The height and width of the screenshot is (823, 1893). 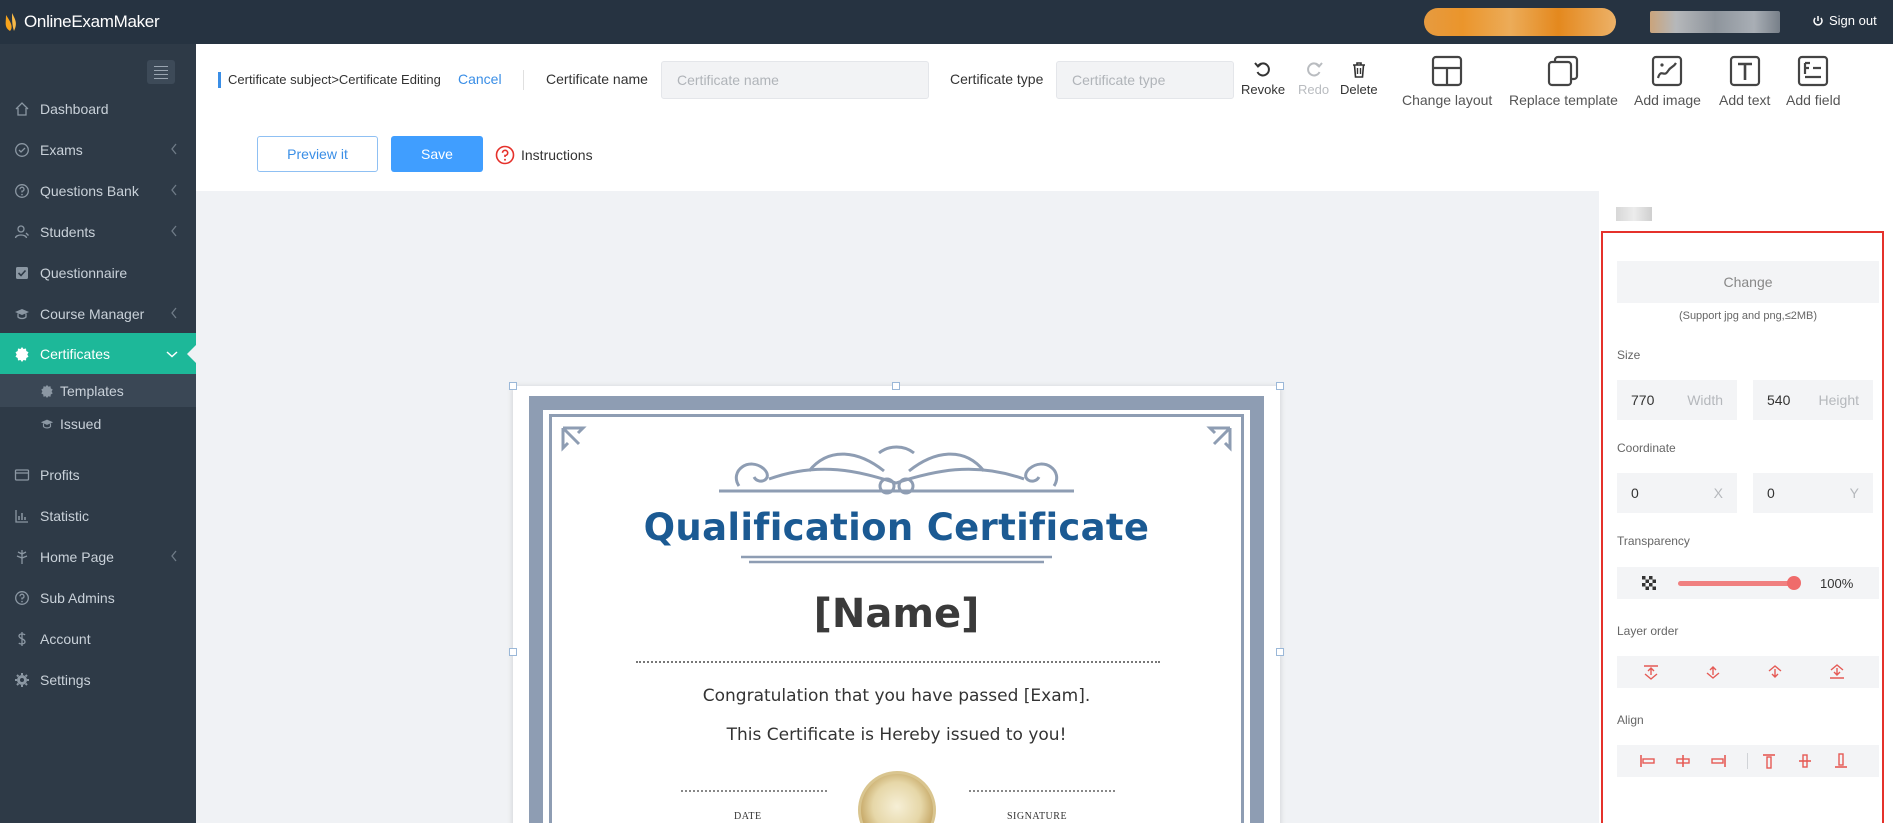 I want to click on size-label: Size, so click(x=1629, y=355).